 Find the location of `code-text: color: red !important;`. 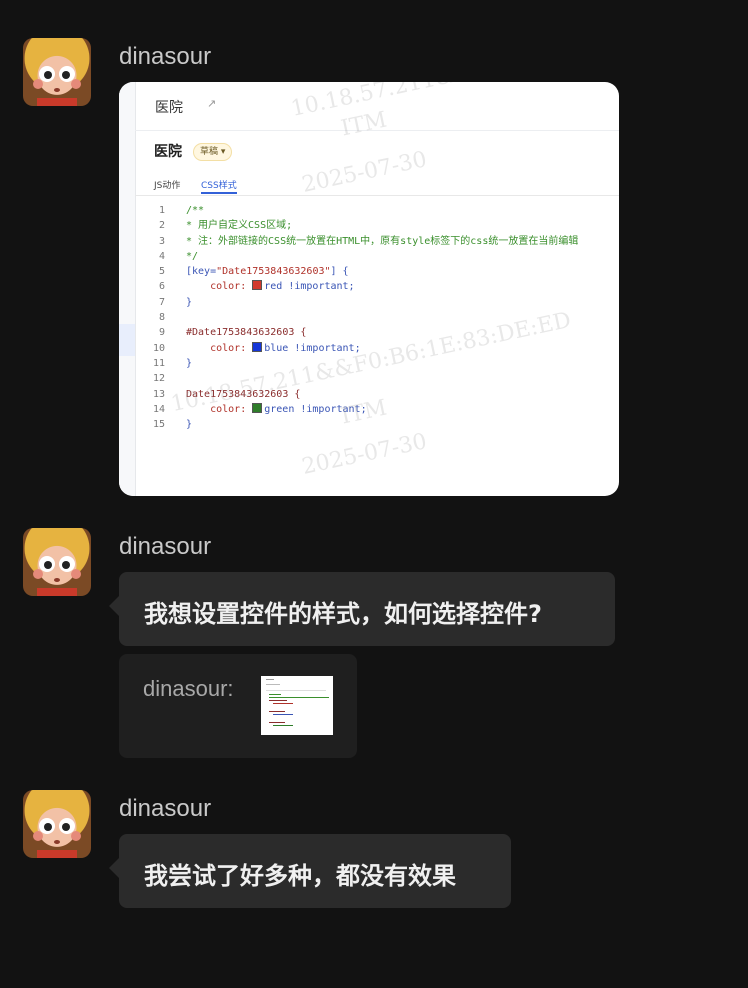

code-text: color: red !important; is located at coordinates (282, 286).